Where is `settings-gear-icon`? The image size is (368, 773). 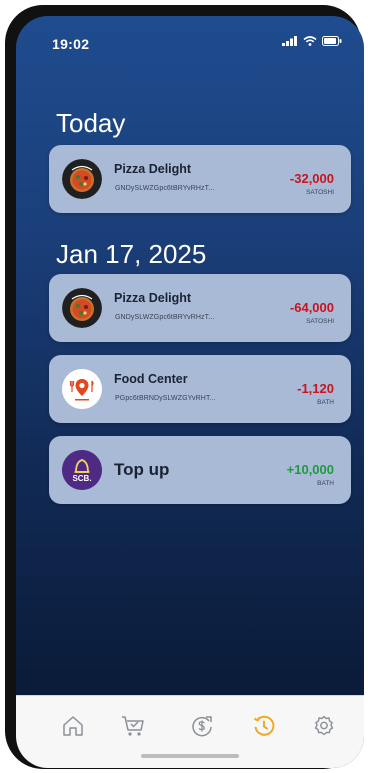
settings-gear-icon is located at coordinates (324, 725).